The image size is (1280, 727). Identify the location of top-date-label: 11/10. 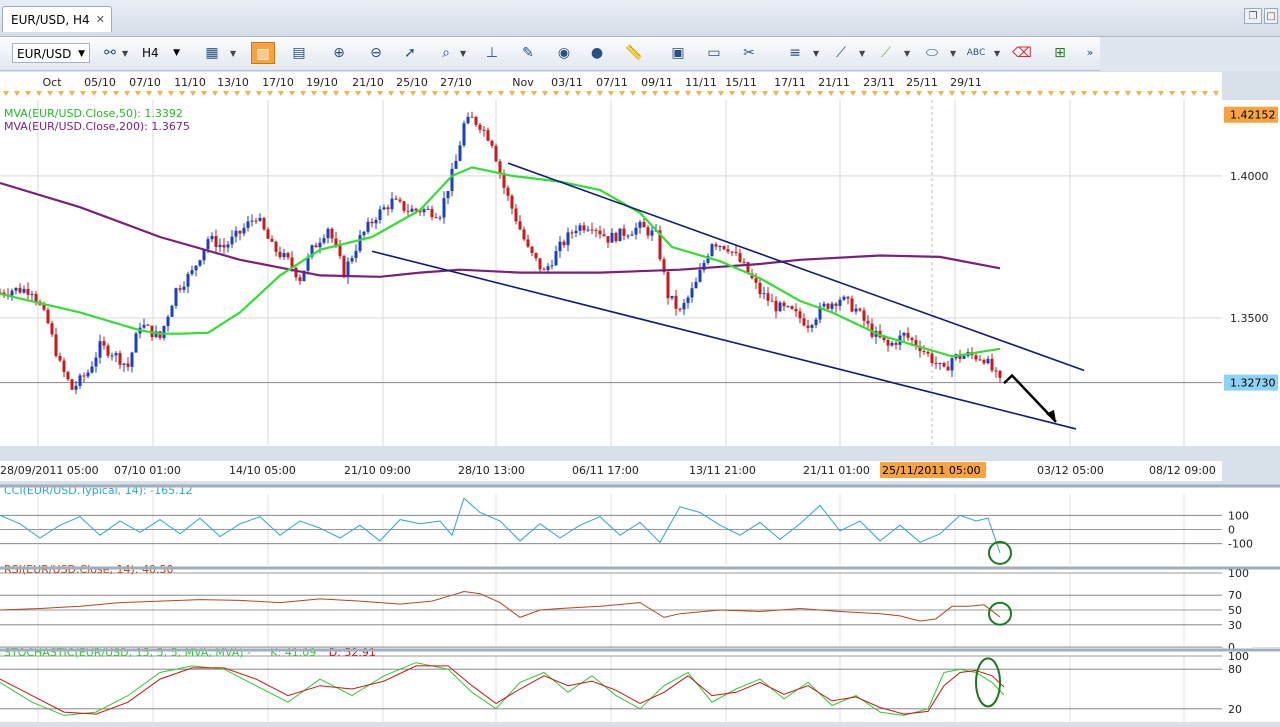
(190, 82).